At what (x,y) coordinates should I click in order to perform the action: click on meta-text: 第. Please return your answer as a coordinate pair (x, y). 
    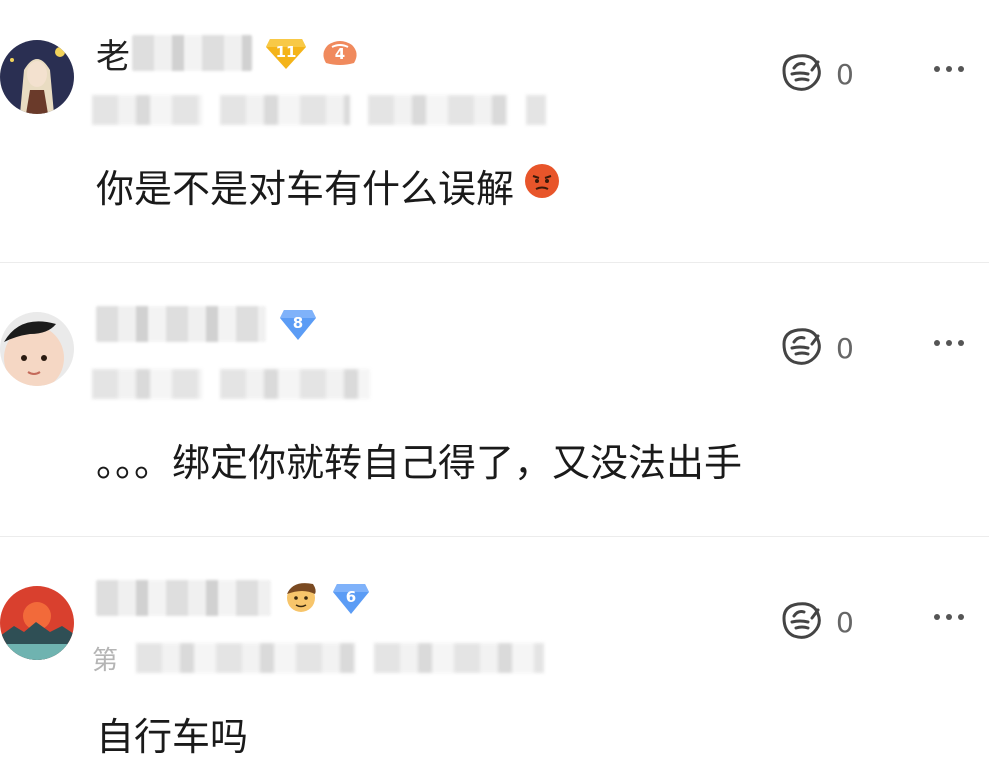
    Looking at the image, I should click on (105, 660).